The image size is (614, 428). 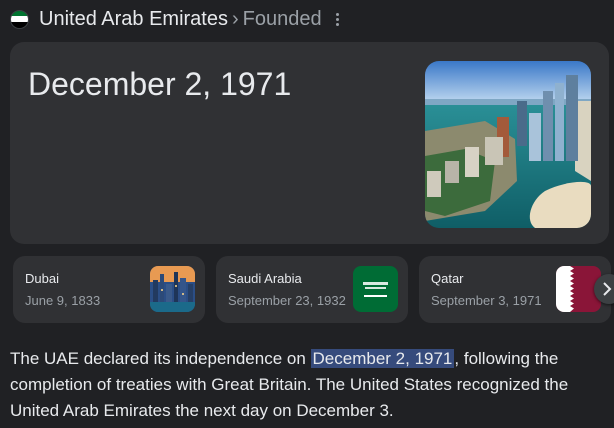 I want to click on related-card-date: June 9, 1833, so click(x=63, y=300).